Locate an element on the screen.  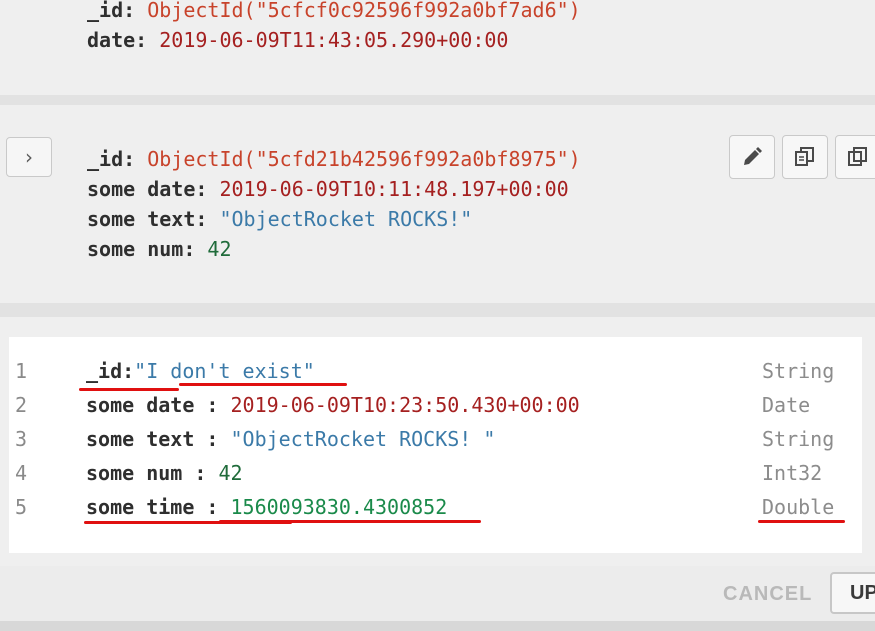
clone-document-button is located at coordinates (855, 157).